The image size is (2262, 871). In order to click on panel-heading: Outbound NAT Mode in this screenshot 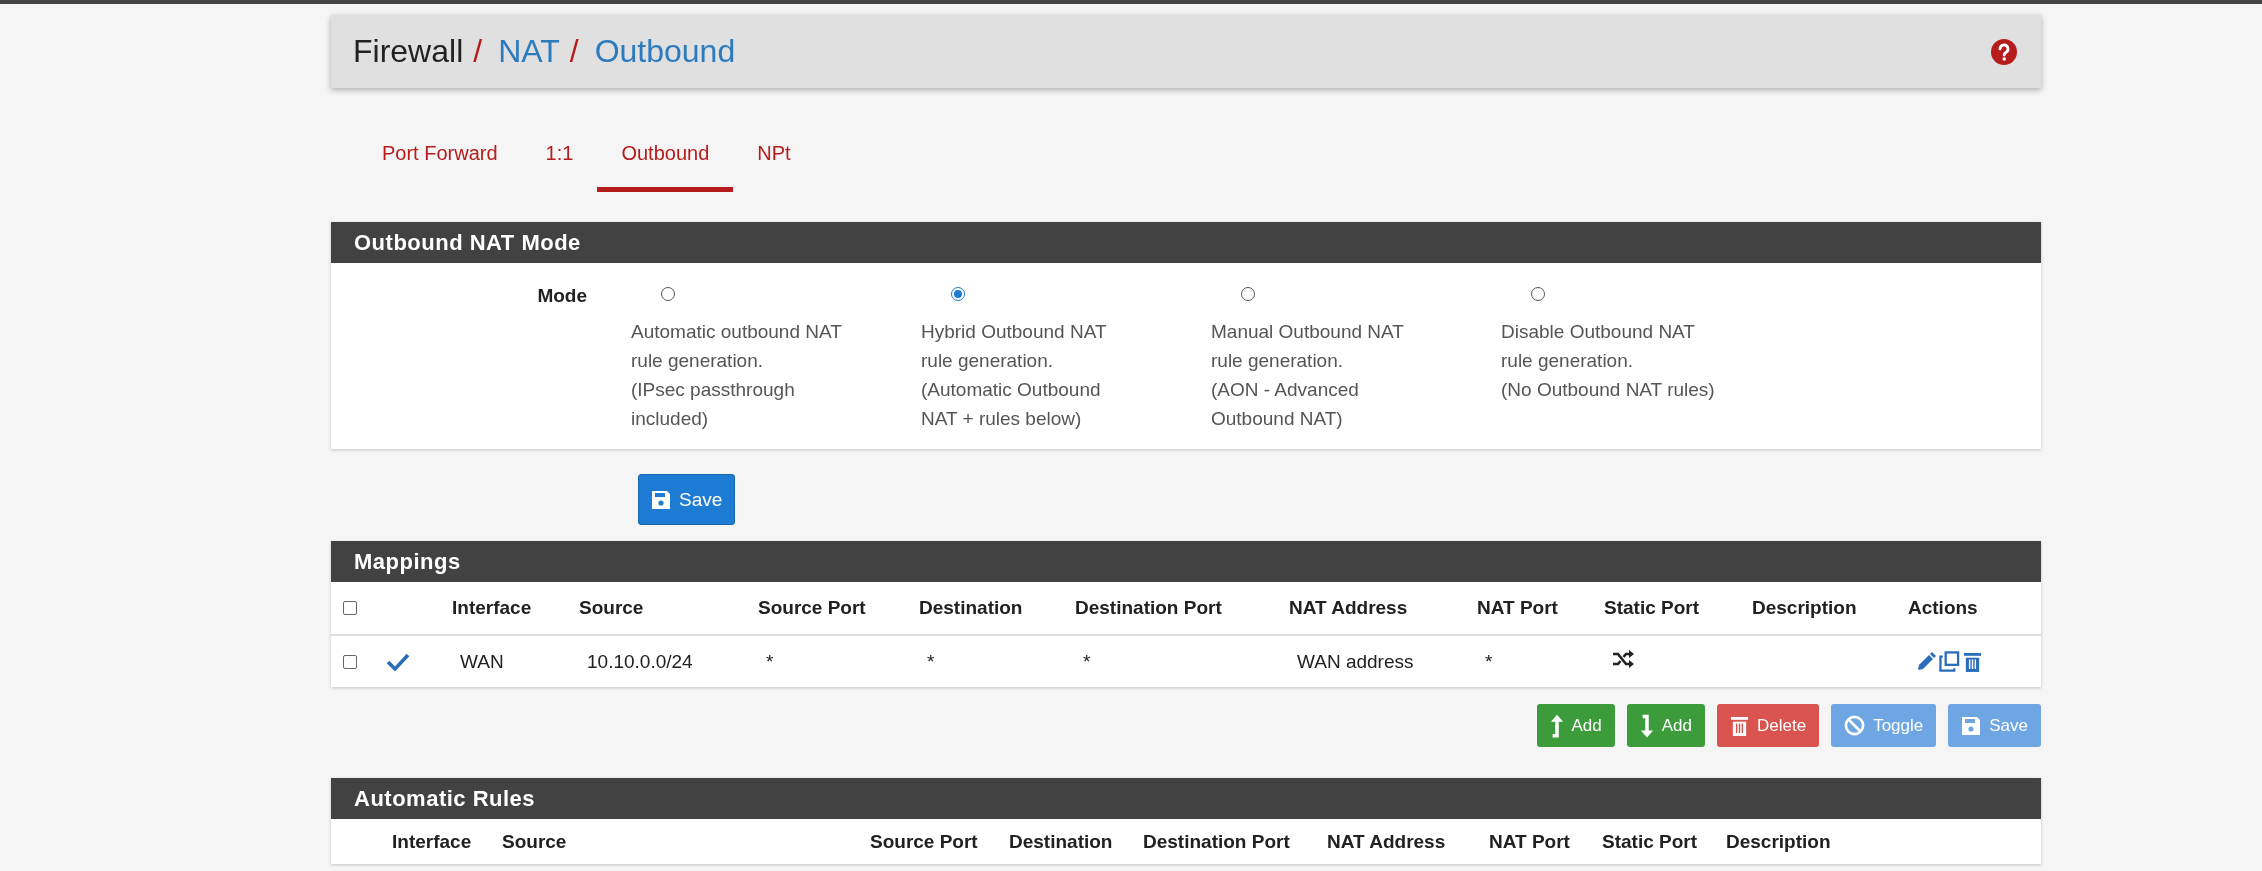, I will do `click(1186, 242)`.